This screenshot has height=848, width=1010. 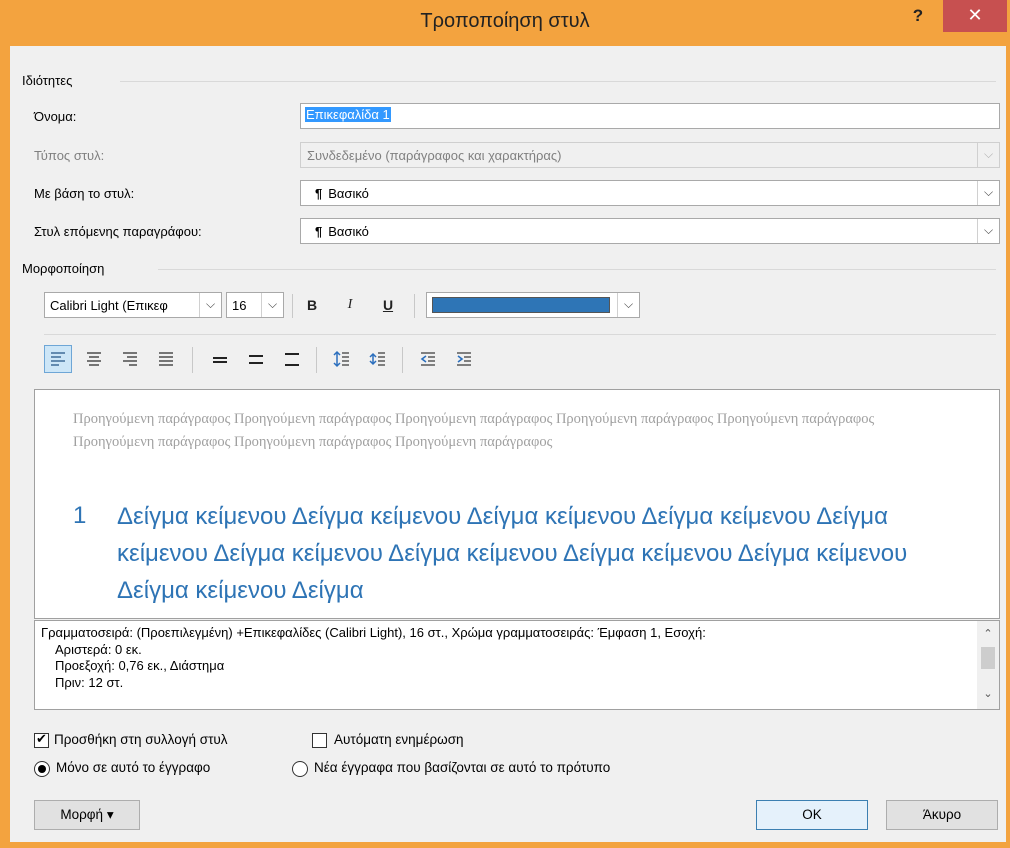 I want to click on align-center-button, so click(x=94, y=359).